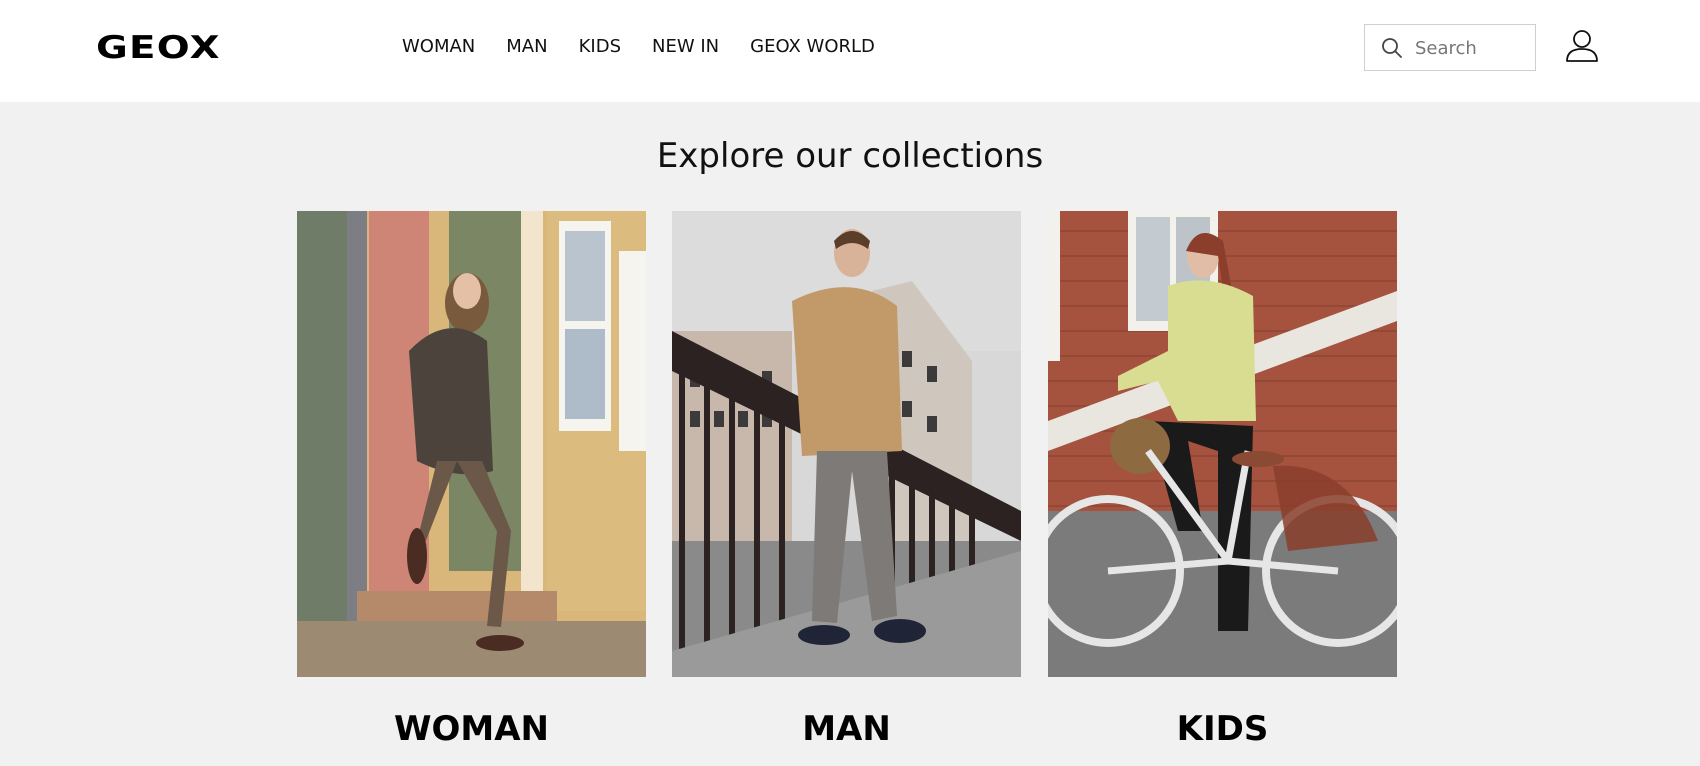 The image size is (1700, 766). I want to click on geox-logo: GEOX, so click(158, 48).